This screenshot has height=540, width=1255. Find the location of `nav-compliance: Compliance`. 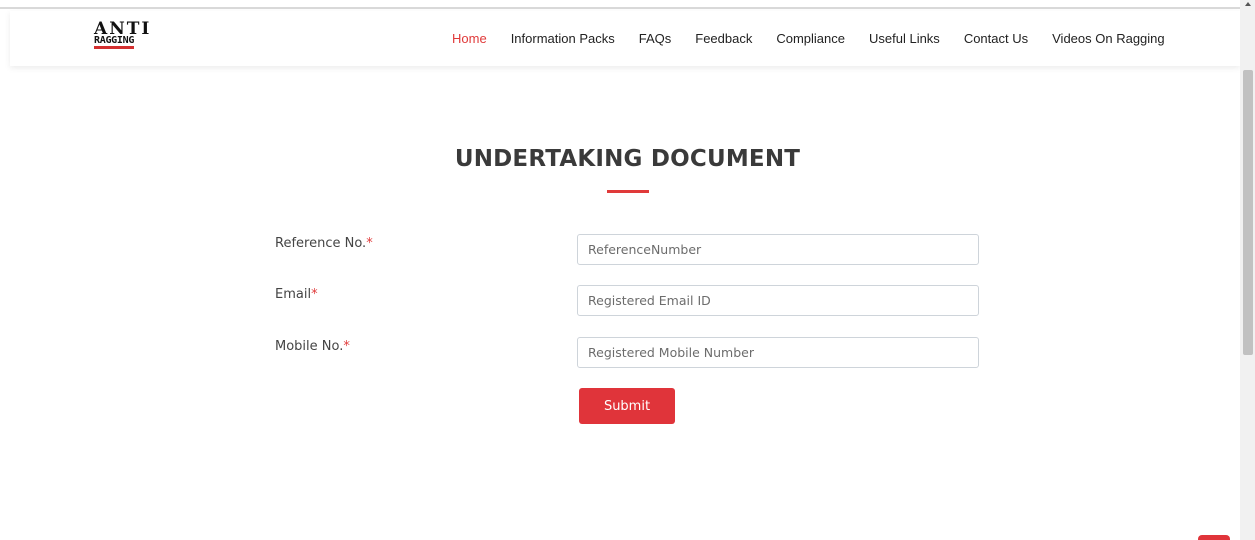

nav-compliance: Compliance is located at coordinates (810, 38).